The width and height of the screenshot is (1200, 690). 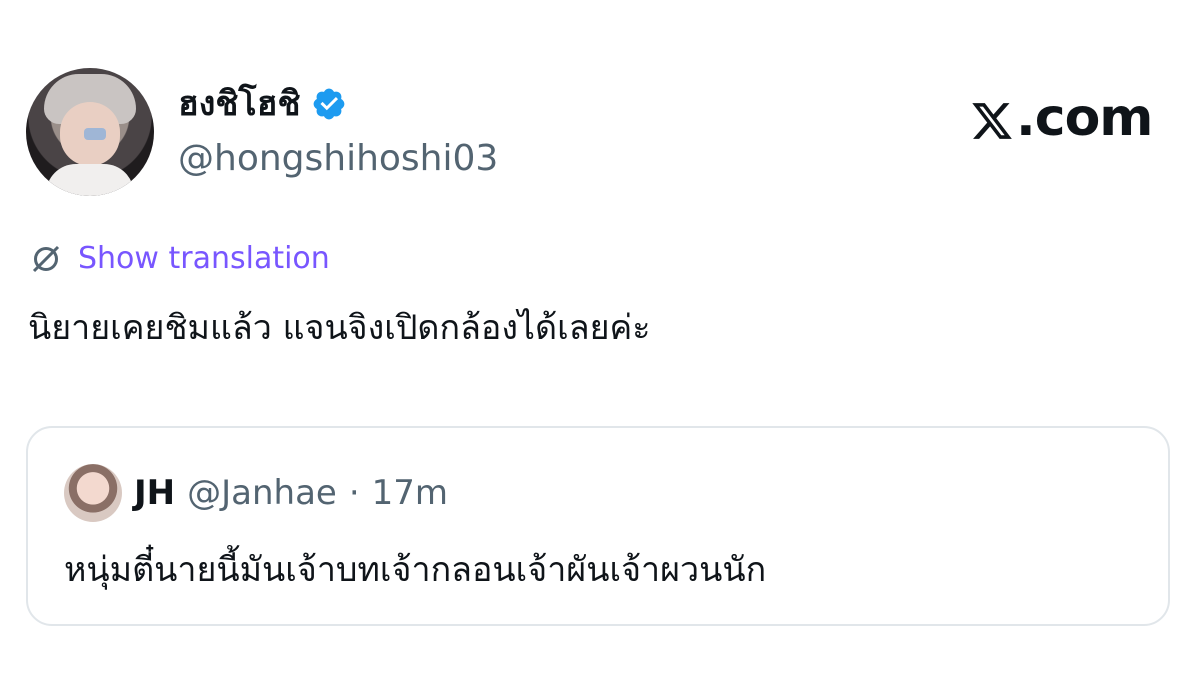 I want to click on show-translation-label: Show translation, so click(x=204, y=259).